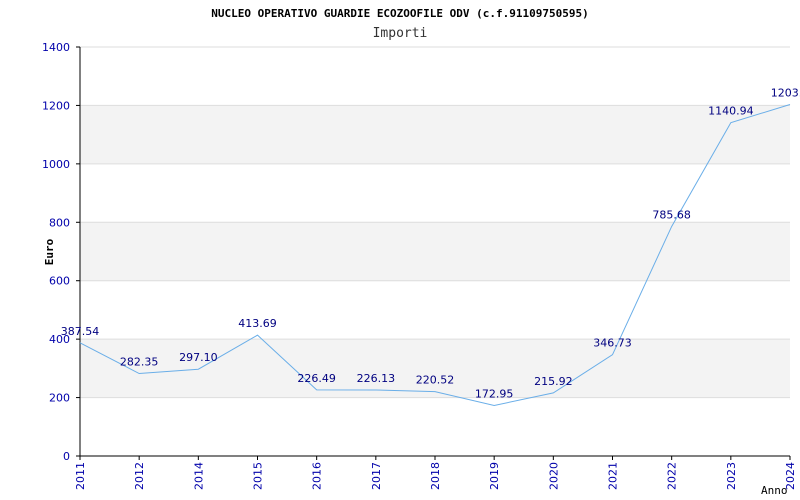 Image resolution: width=800 pixels, height=500 pixels. What do you see at coordinates (435, 476) in the screenshot?
I see `x-tick-label: 2018` at bounding box center [435, 476].